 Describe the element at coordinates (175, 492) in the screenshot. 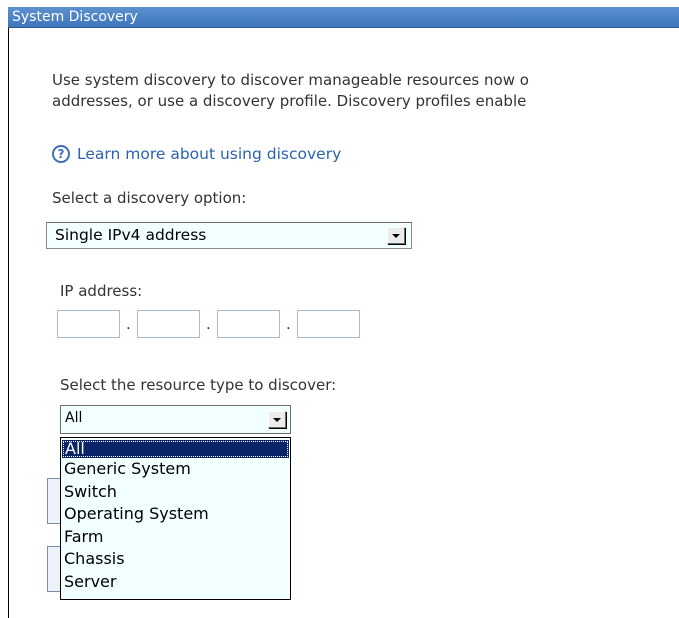

I see `resource-option-switch: Switch` at that location.